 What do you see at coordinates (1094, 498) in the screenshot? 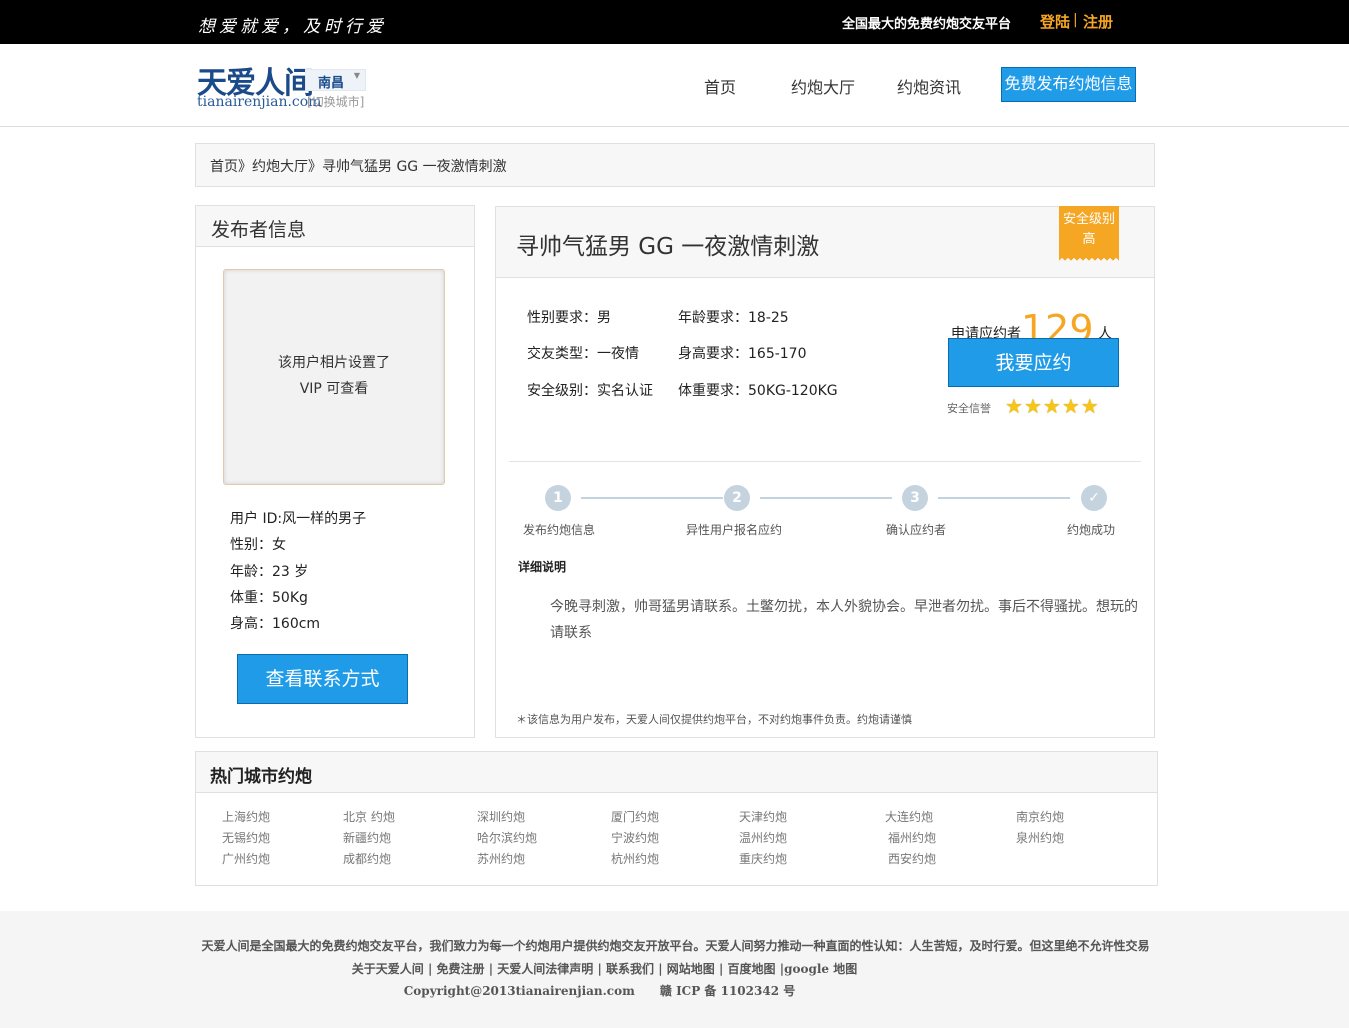
I see `checkmark-icon: ✓` at bounding box center [1094, 498].